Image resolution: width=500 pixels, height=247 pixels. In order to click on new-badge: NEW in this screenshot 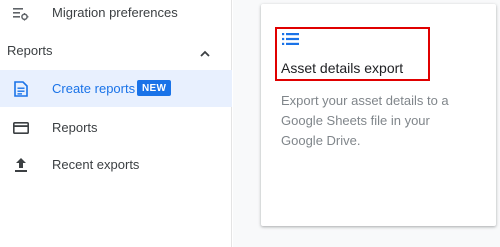, I will do `click(154, 88)`.